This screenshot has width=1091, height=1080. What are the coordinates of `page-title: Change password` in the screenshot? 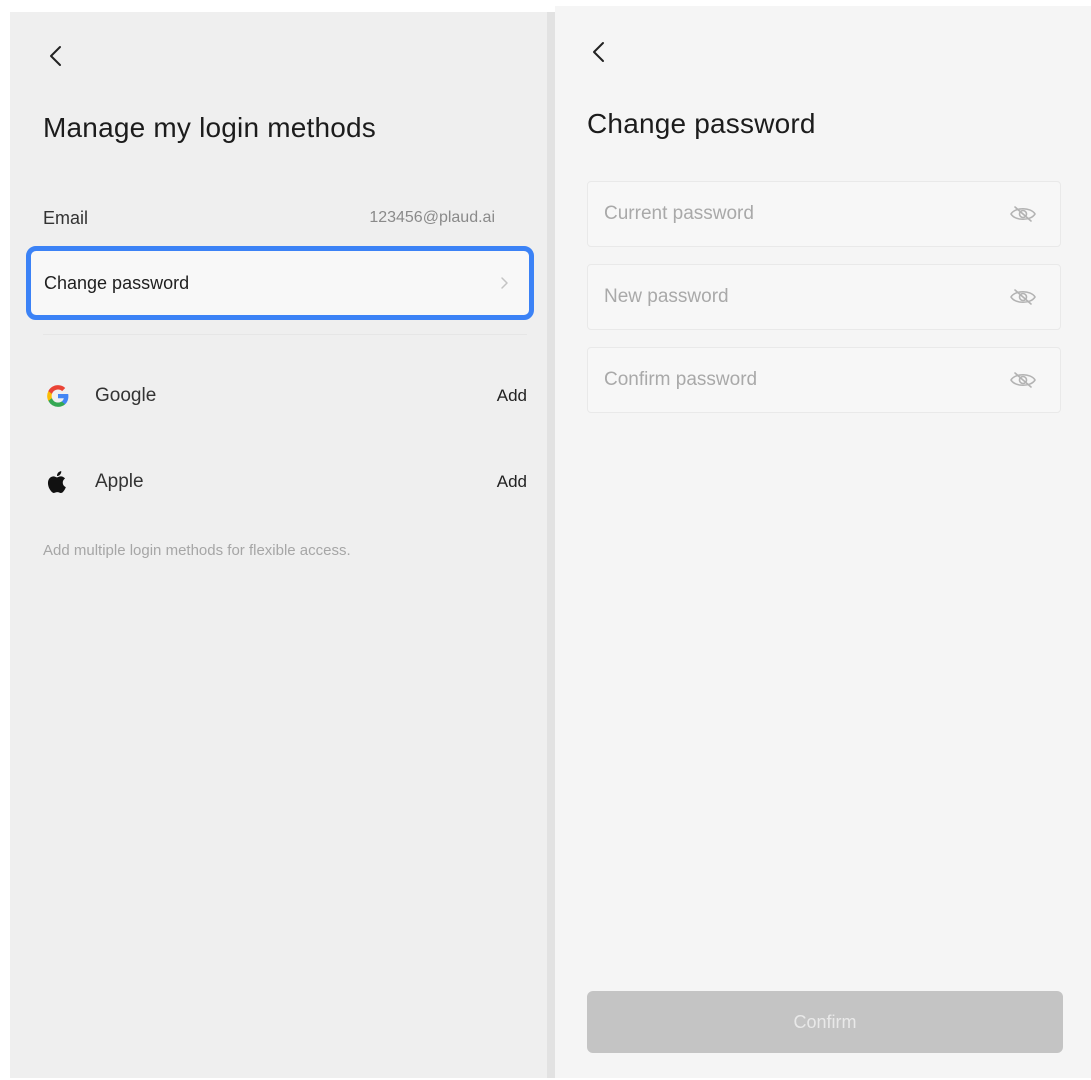 It's located at (701, 123).